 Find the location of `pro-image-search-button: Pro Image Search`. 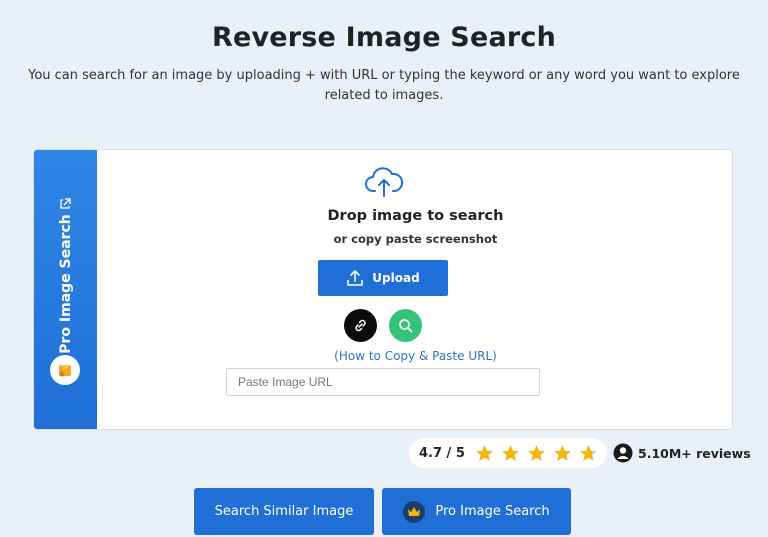

pro-image-search-button: Pro Image Search is located at coordinates (476, 511).